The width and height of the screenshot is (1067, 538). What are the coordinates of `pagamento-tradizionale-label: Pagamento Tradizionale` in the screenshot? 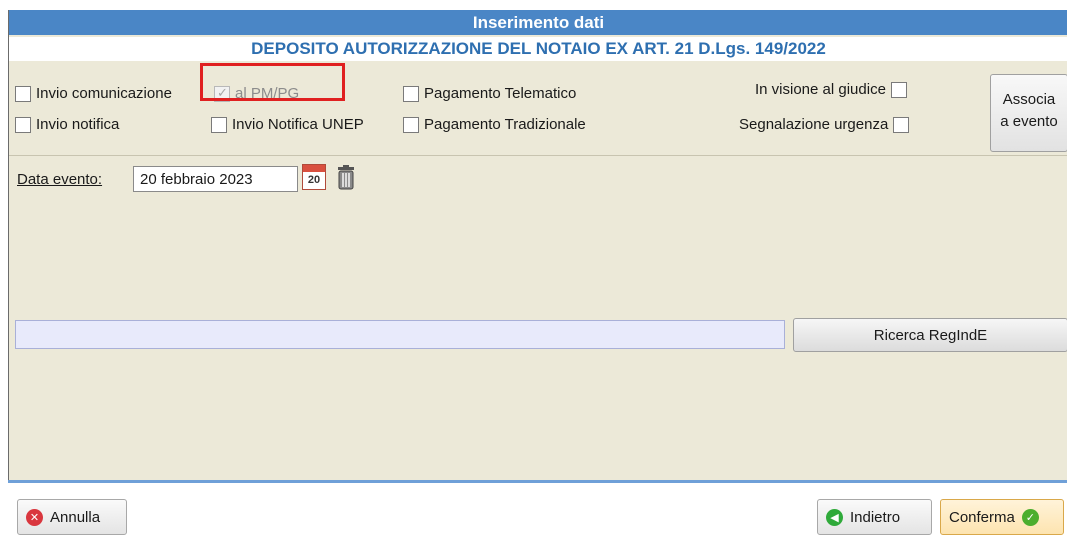 It's located at (505, 124).